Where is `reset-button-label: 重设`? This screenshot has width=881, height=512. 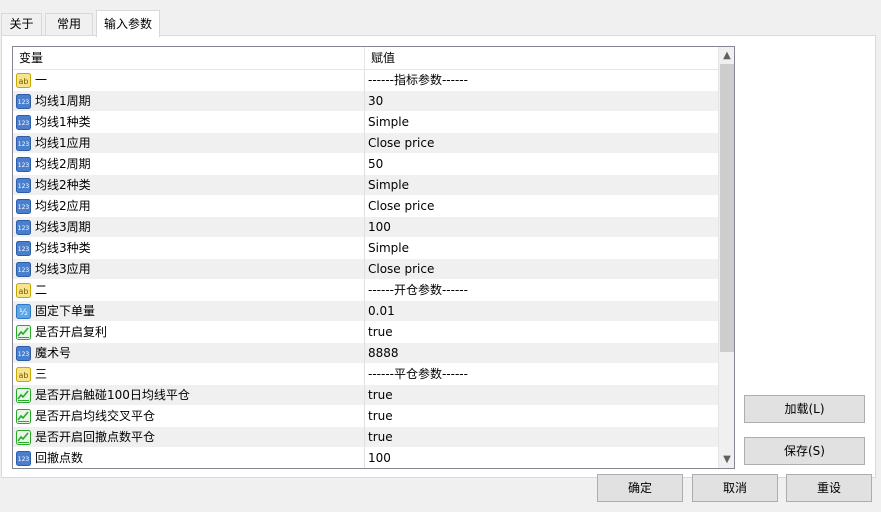
reset-button-label: 重设 is located at coordinates (828, 488).